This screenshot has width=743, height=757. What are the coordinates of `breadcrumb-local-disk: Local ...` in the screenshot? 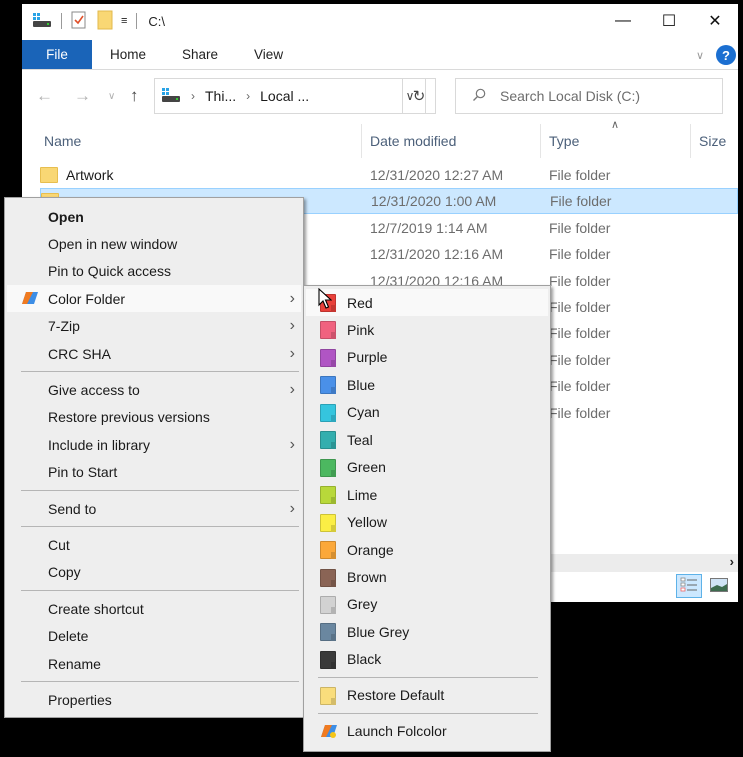 It's located at (284, 96).